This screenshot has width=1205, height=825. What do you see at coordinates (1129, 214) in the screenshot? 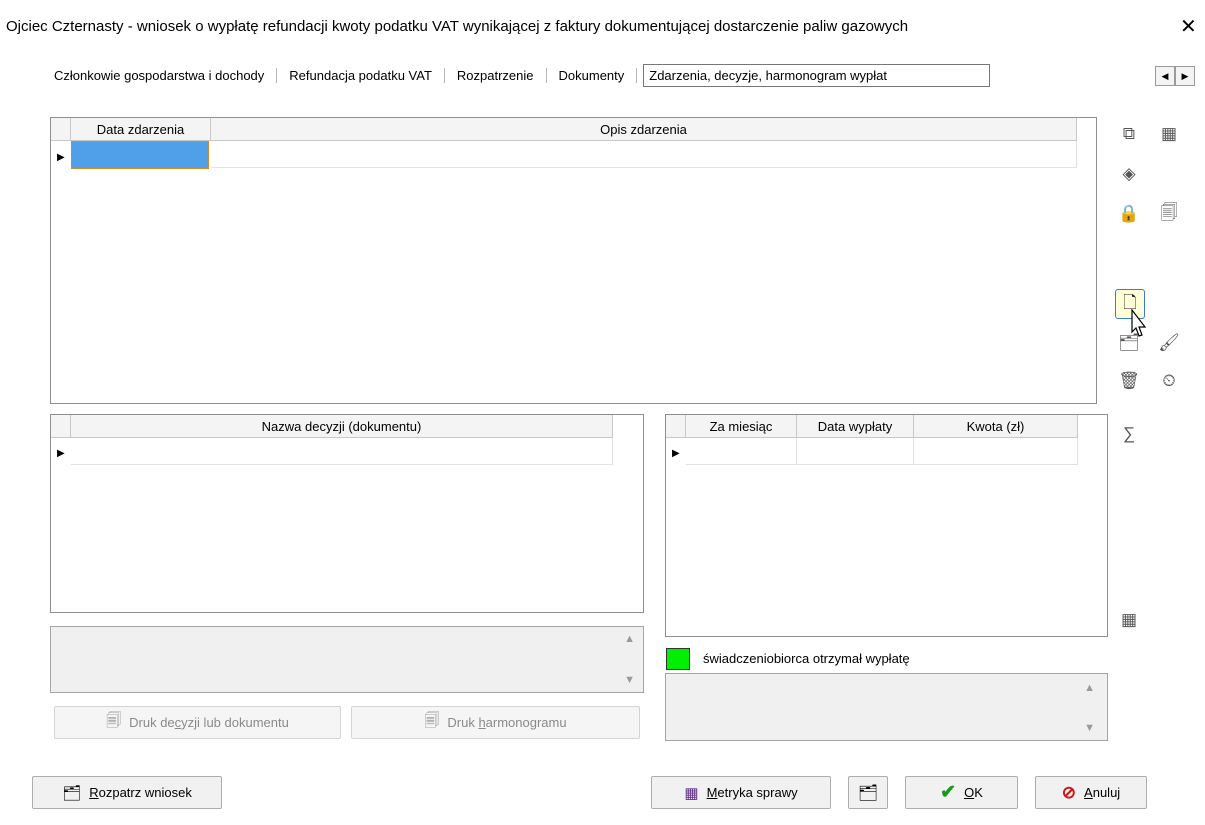
I see `lock-icon: 🔒` at bounding box center [1129, 214].